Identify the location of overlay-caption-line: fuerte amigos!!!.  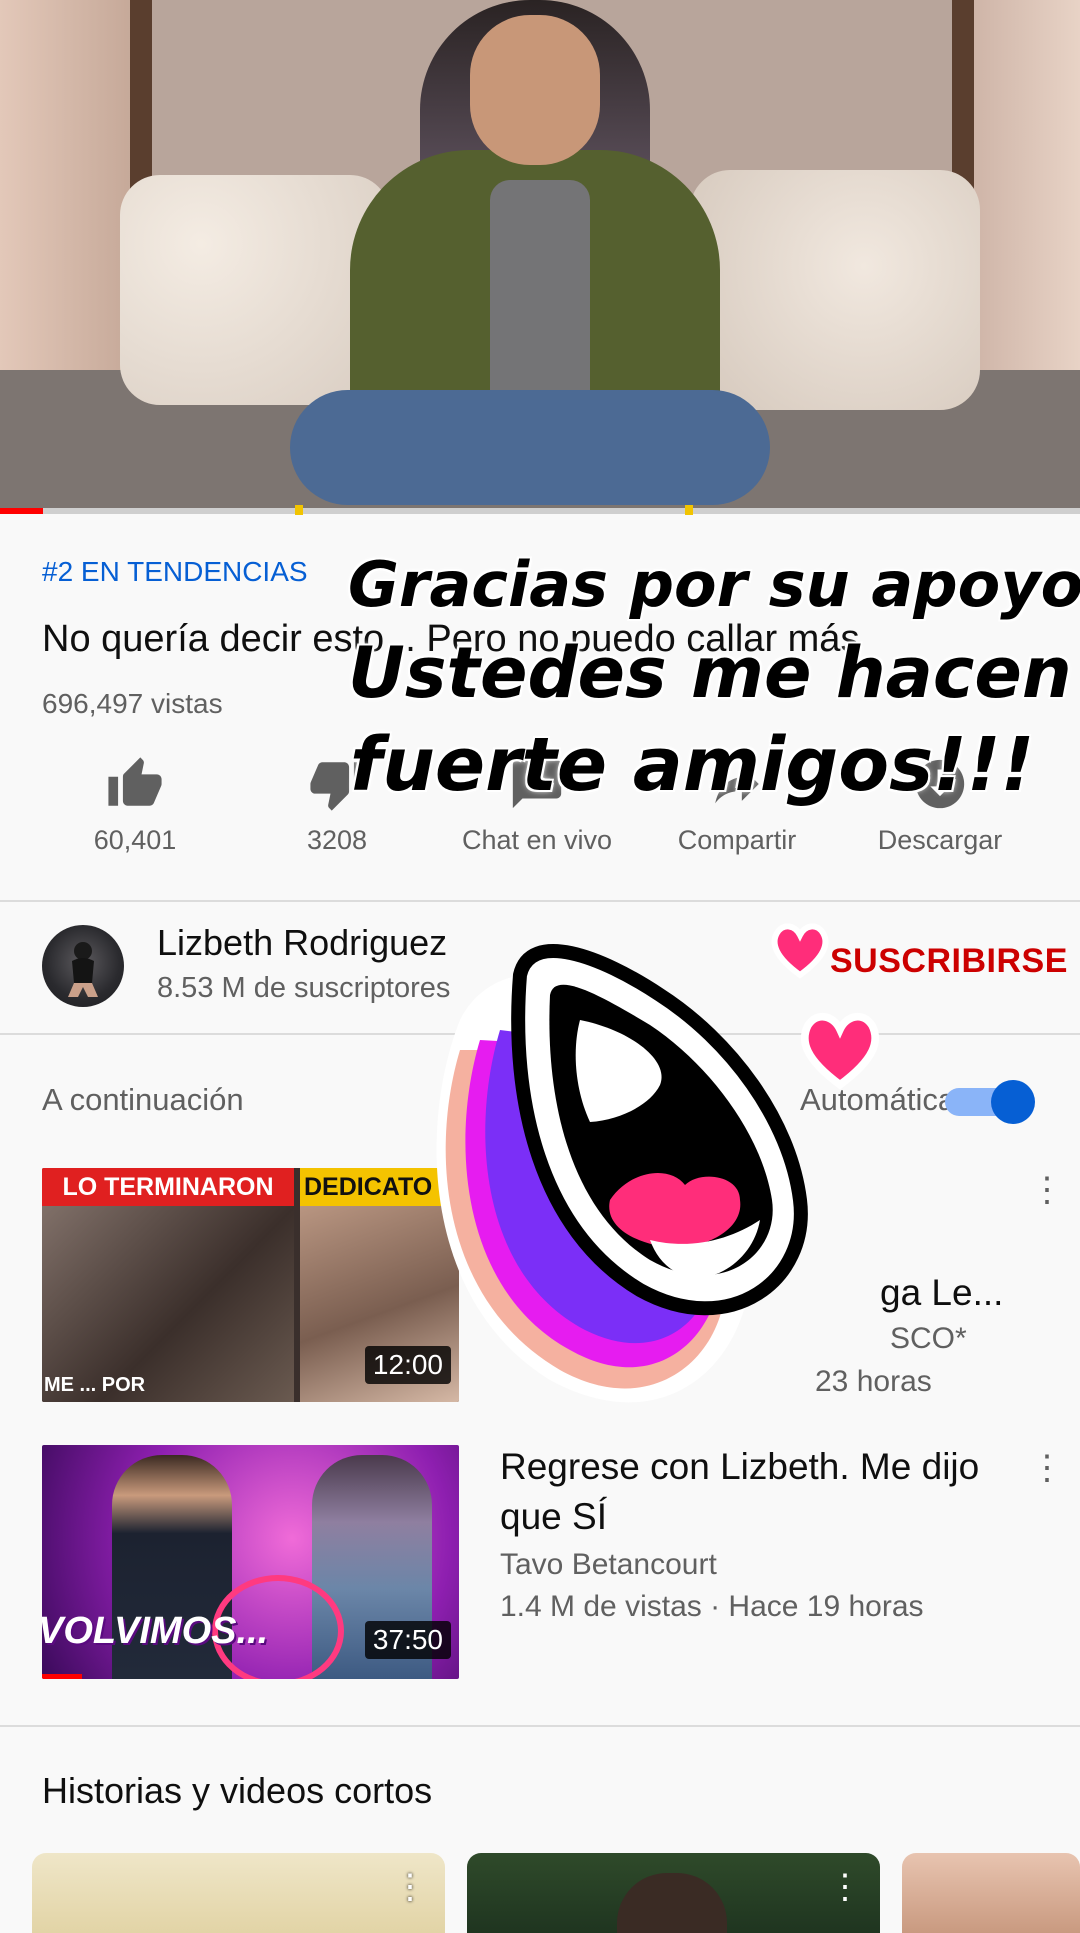
(692, 765).